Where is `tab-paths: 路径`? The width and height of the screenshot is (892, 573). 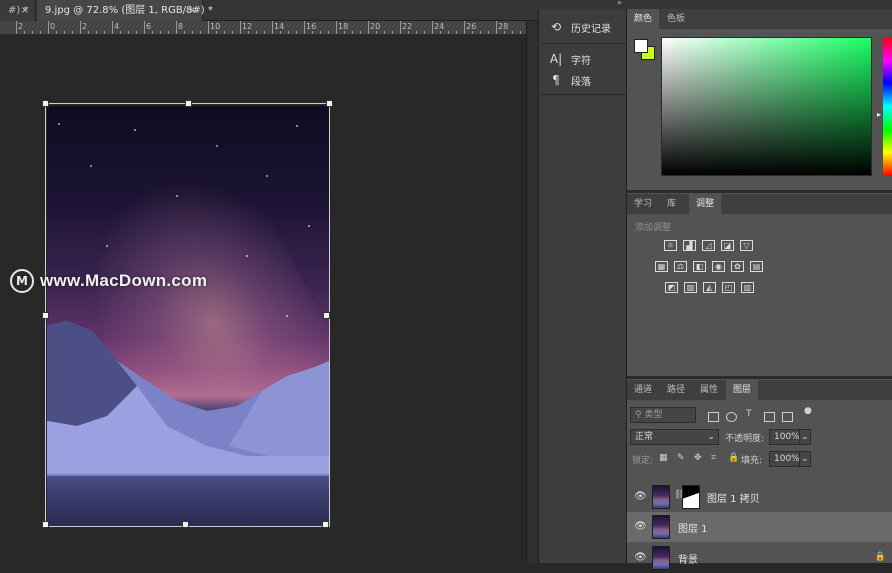 tab-paths: 路径 is located at coordinates (676, 390).